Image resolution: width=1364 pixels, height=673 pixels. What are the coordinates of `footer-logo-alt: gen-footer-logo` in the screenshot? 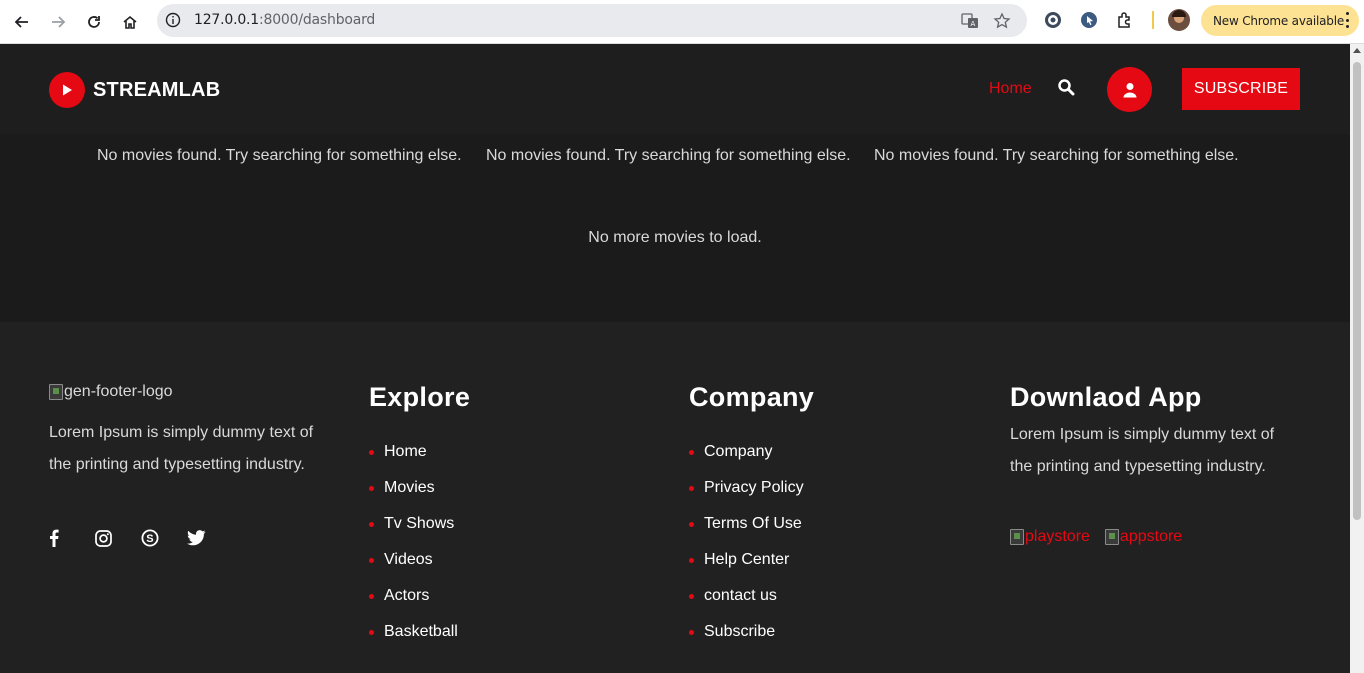 It's located at (118, 391).